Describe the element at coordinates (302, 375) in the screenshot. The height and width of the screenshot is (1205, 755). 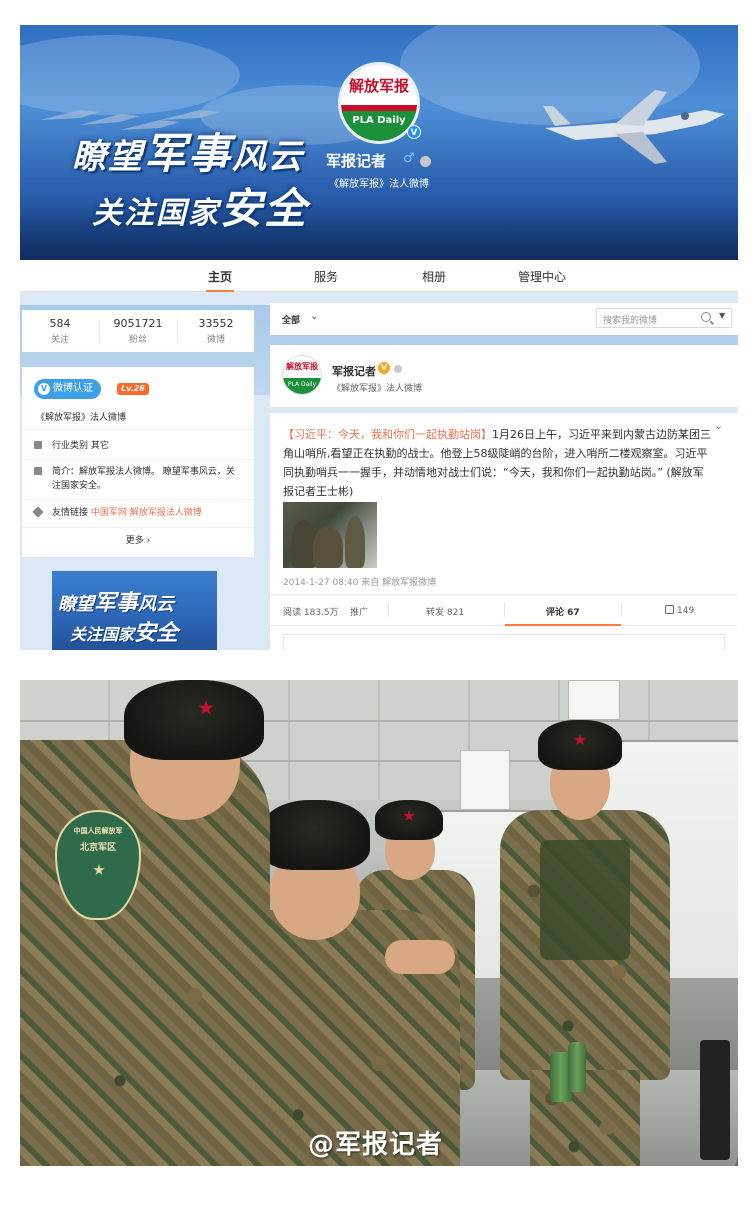
I see `post-author-avatar: 解放军报 PLA Daily` at that location.